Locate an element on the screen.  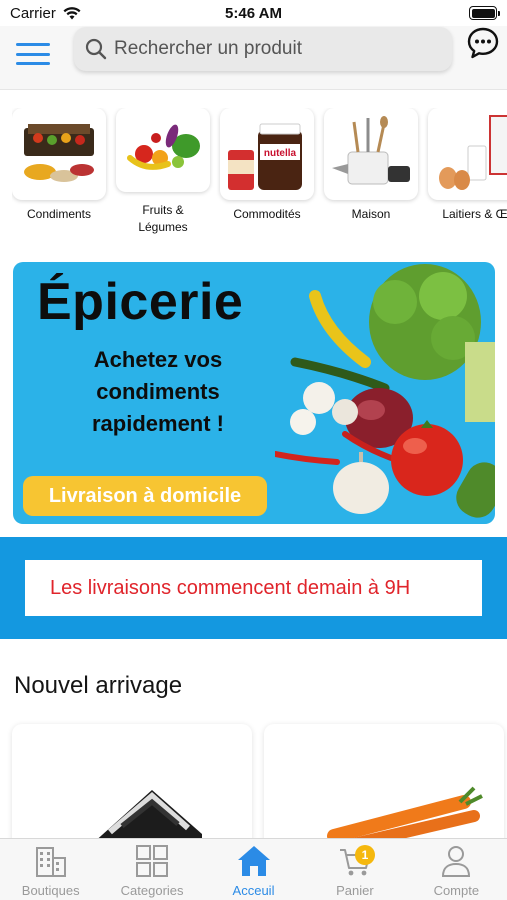
tab-panier: 1 Panier is located at coordinates (354, 869).